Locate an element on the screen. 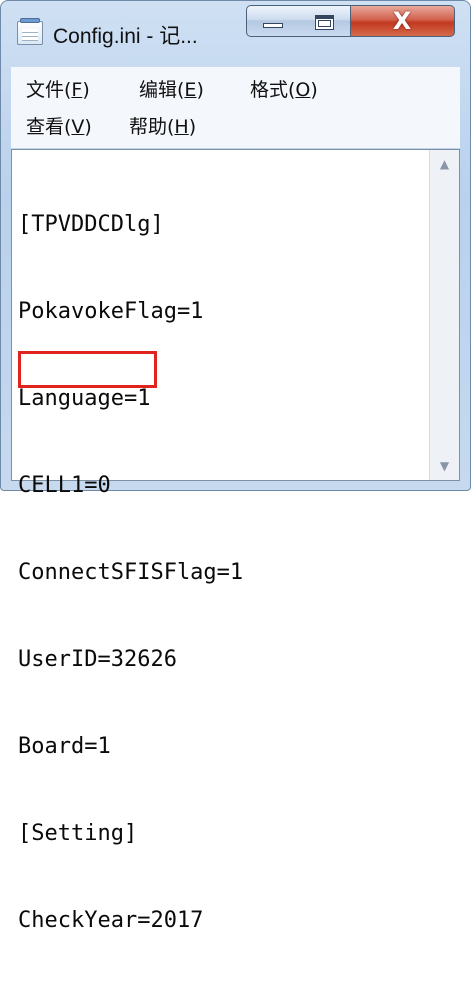 The height and width of the screenshot is (982, 471). text-line-3: Language=1 is located at coordinates (84, 398).